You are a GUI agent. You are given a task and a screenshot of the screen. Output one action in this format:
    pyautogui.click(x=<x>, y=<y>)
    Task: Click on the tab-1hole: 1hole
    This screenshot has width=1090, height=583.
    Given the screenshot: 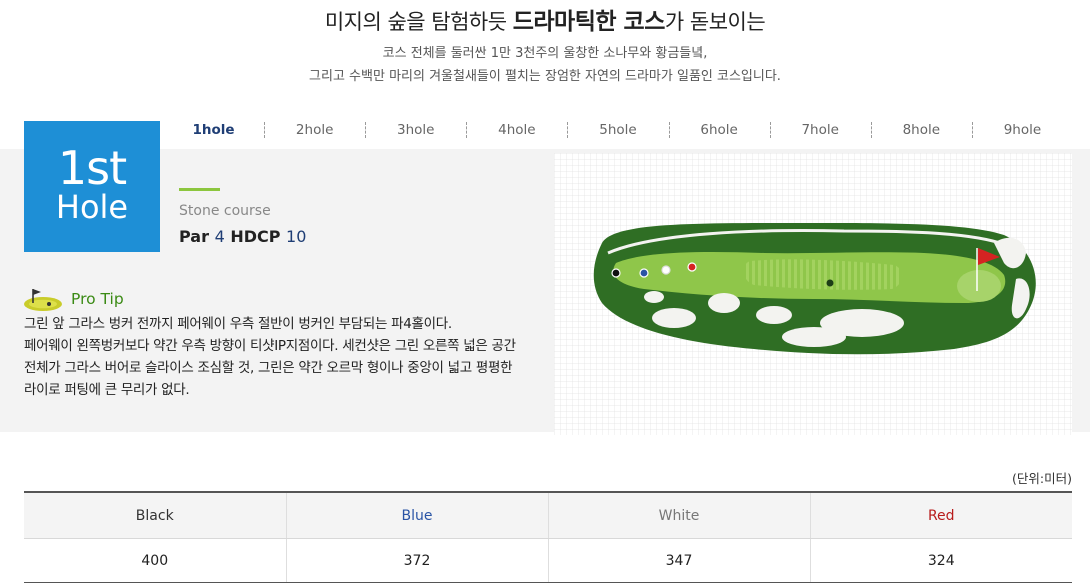 What is the action you would take?
    pyautogui.click(x=213, y=130)
    